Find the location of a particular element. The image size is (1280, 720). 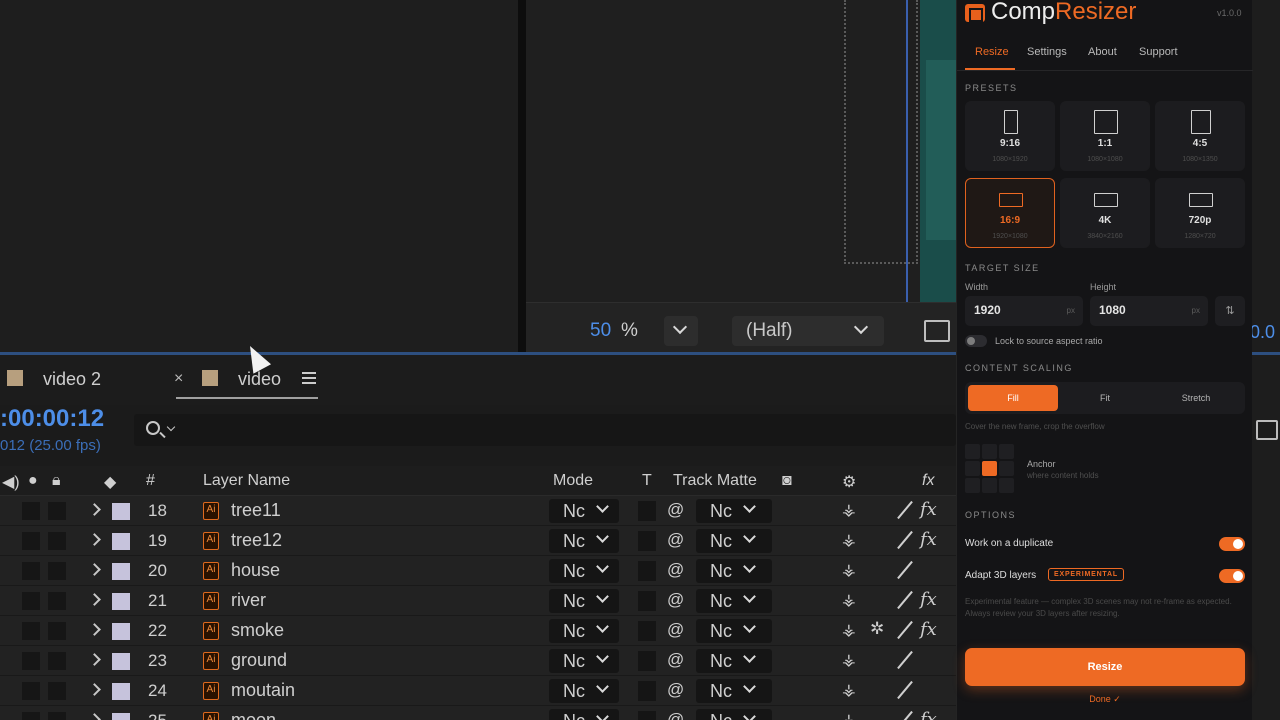

scaling-fit-button: Fit is located at coordinates (1105, 398).